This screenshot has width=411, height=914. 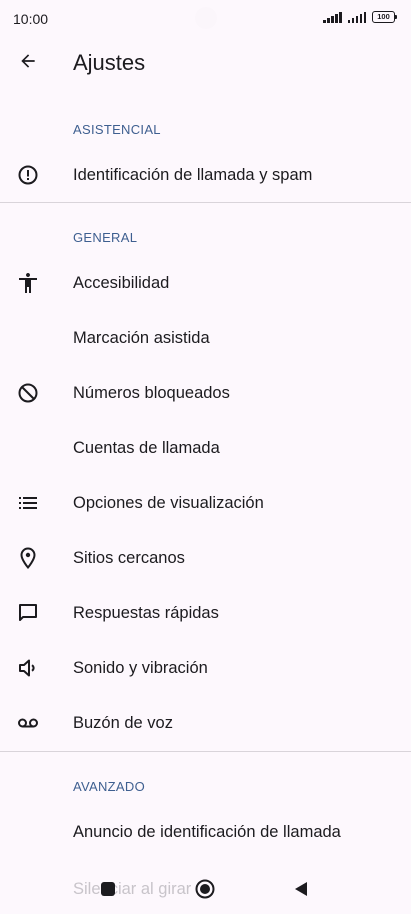 I want to click on list-icon, so click(x=28, y=503).